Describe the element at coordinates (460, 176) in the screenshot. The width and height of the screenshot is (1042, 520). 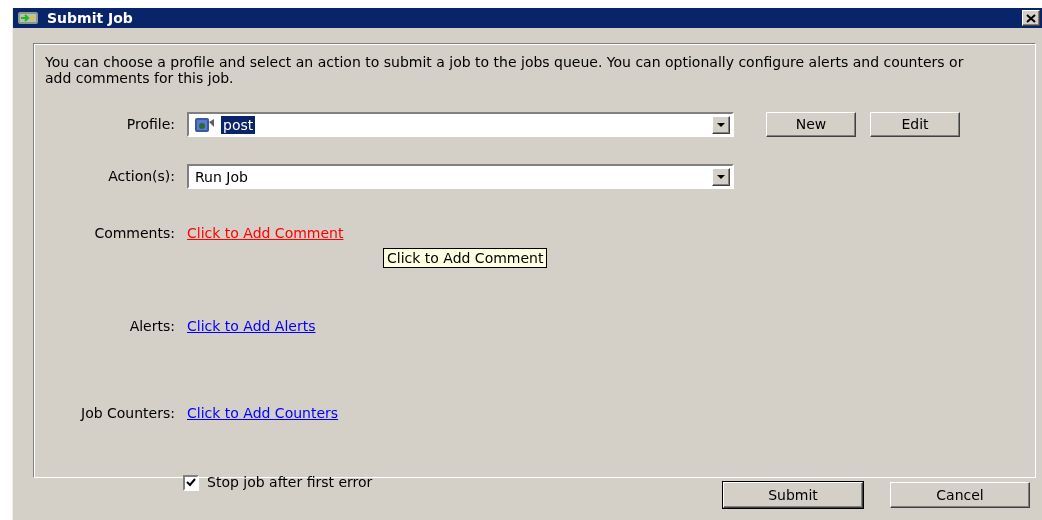
I see `action-dropdown: Run Job` at that location.